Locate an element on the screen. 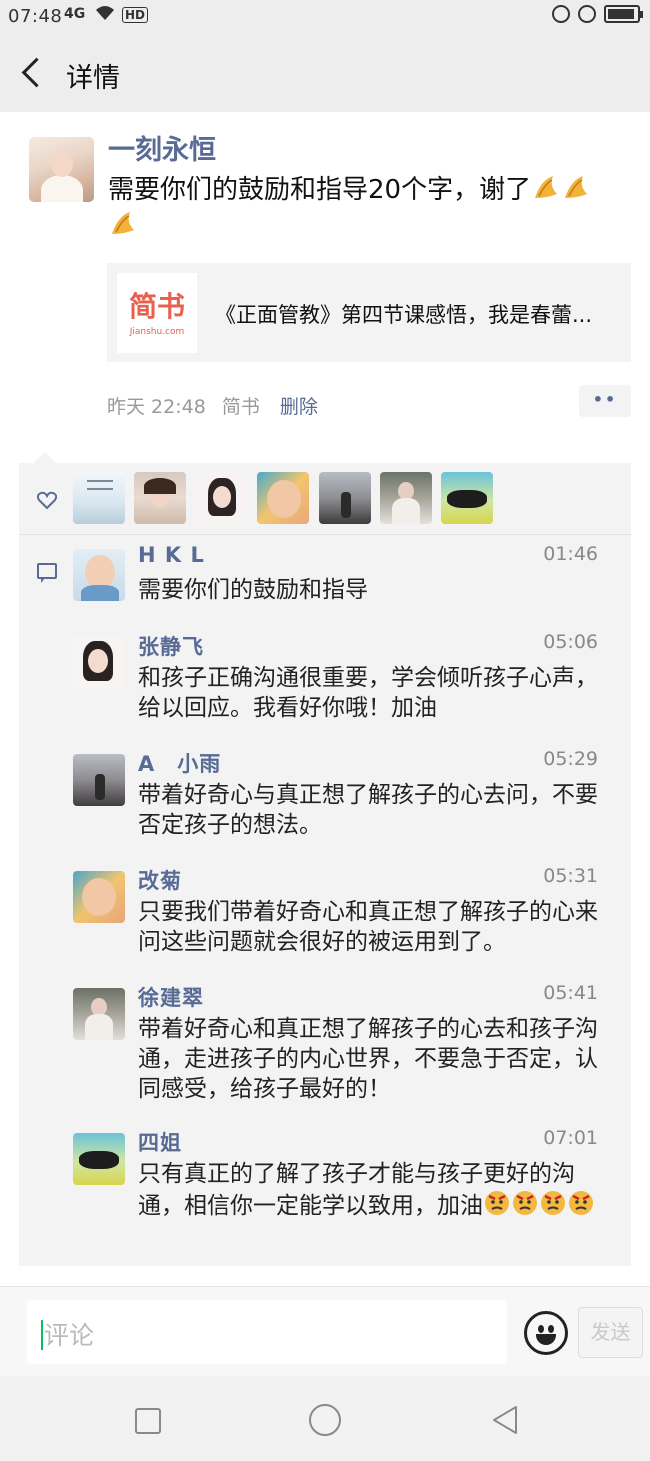 This screenshot has height=1461, width=650. rotation-lock-icon is located at coordinates (561, 14).